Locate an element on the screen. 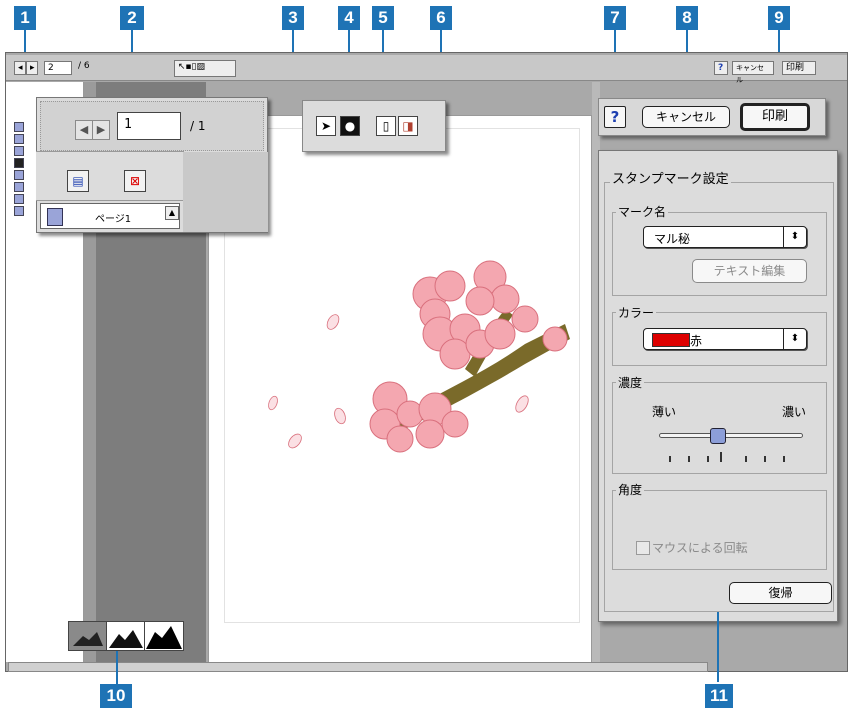 This screenshot has height=710, width=853. arrow-icon: ➤ is located at coordinates (326, 126).